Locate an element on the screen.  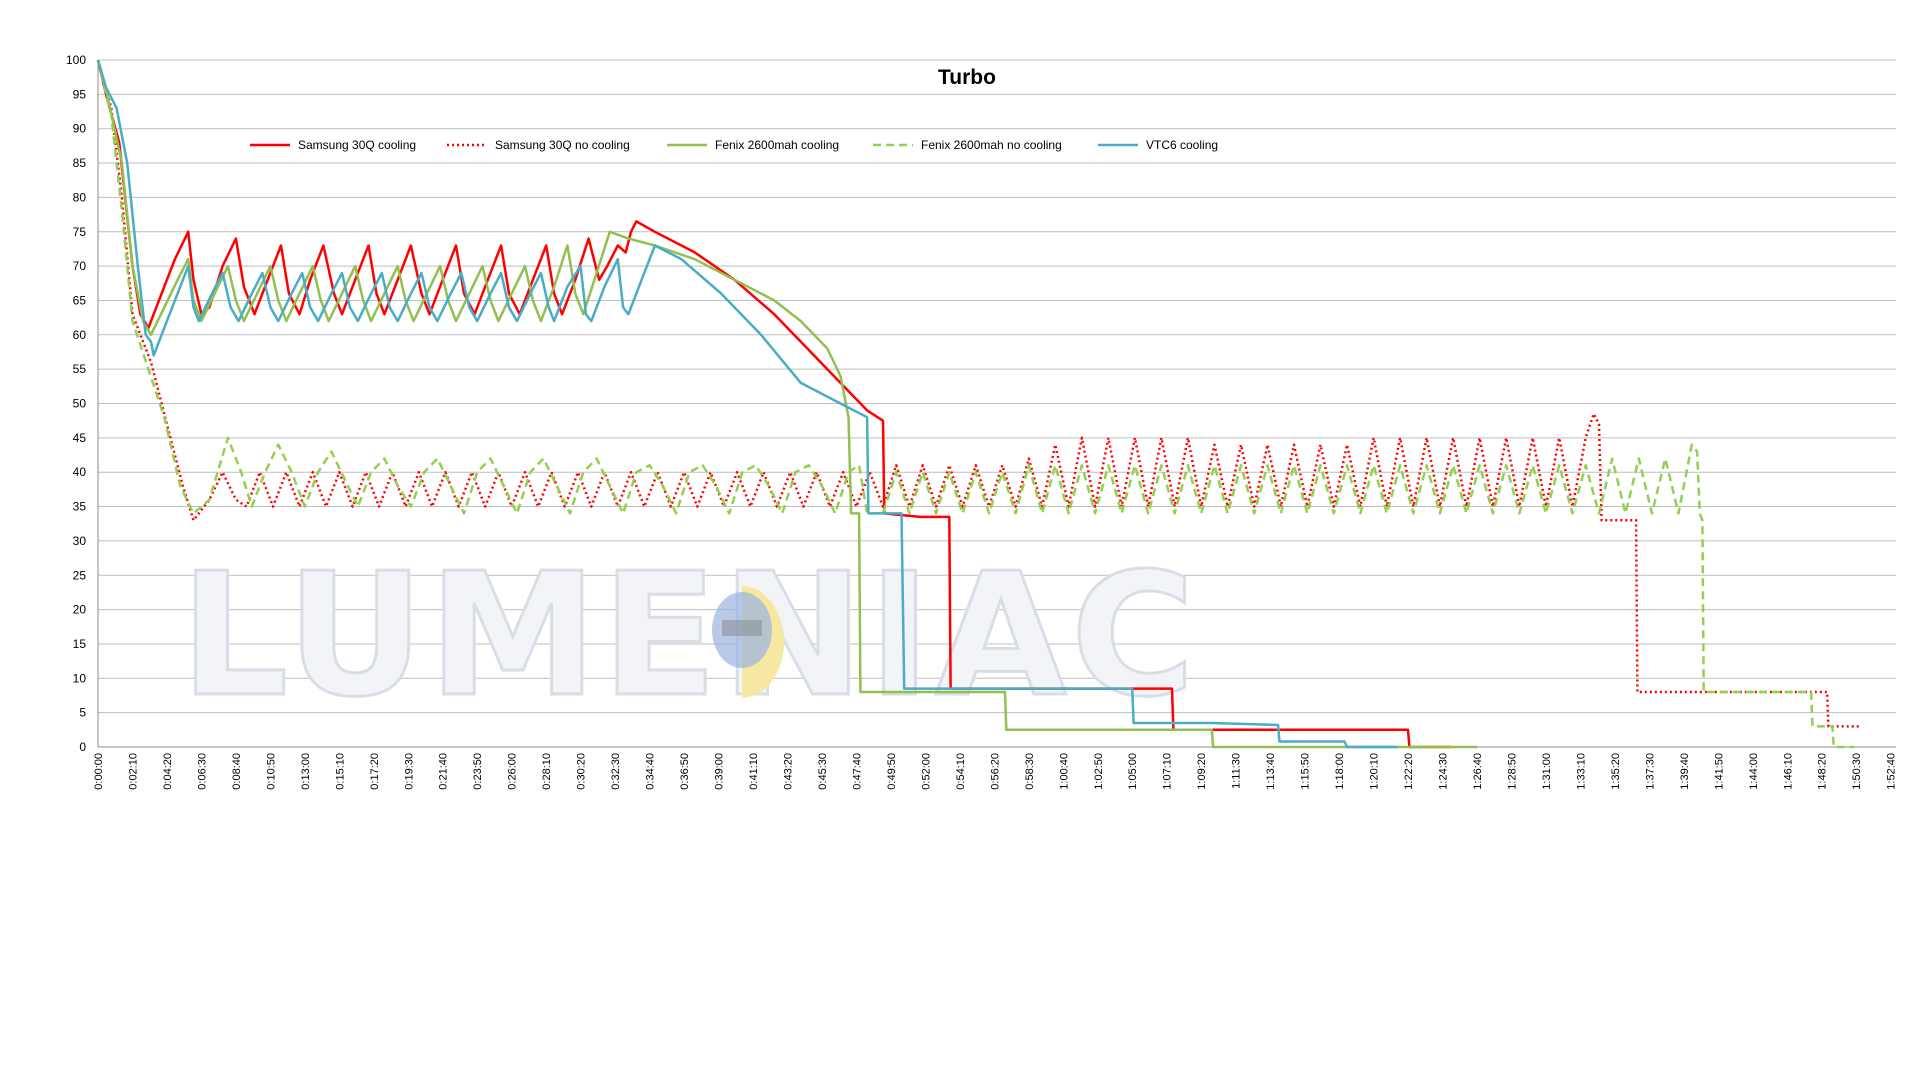
x-tick-label: 0:23:50 is located at coordinates (478, 771).